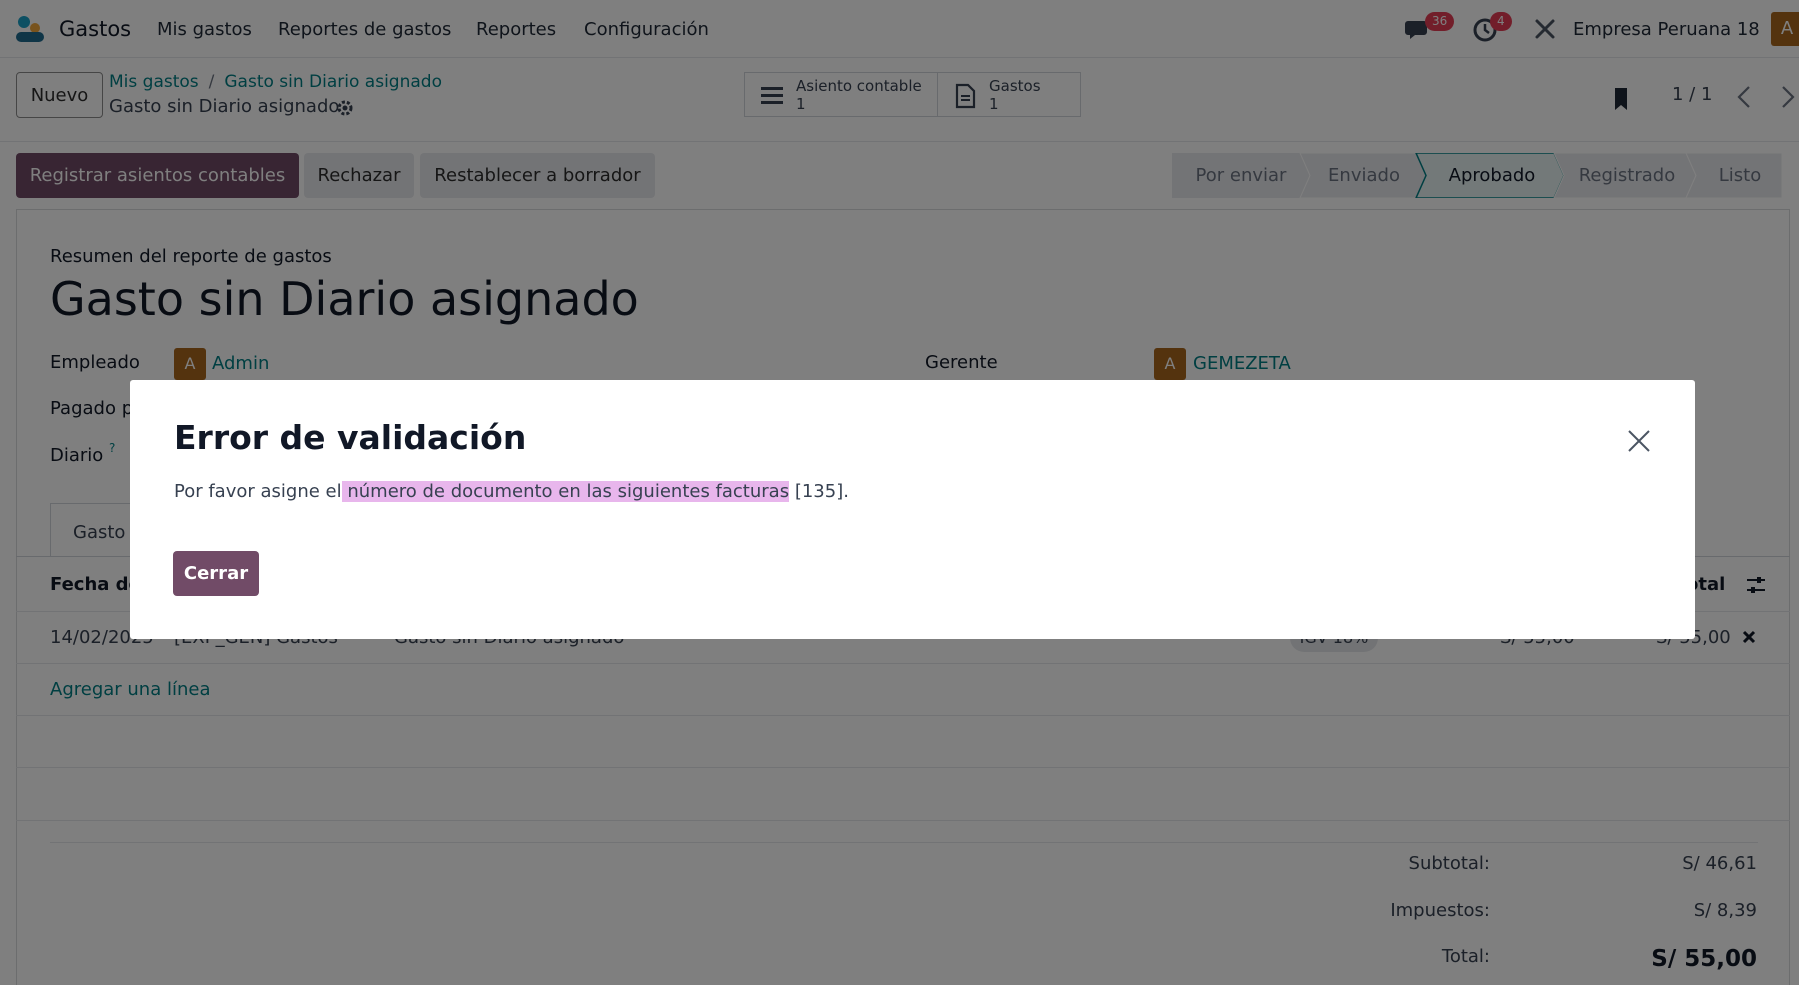  Describe the element at coordinates (819, 491) in the screenshot. I see `message-text-end: [135].` at that location.